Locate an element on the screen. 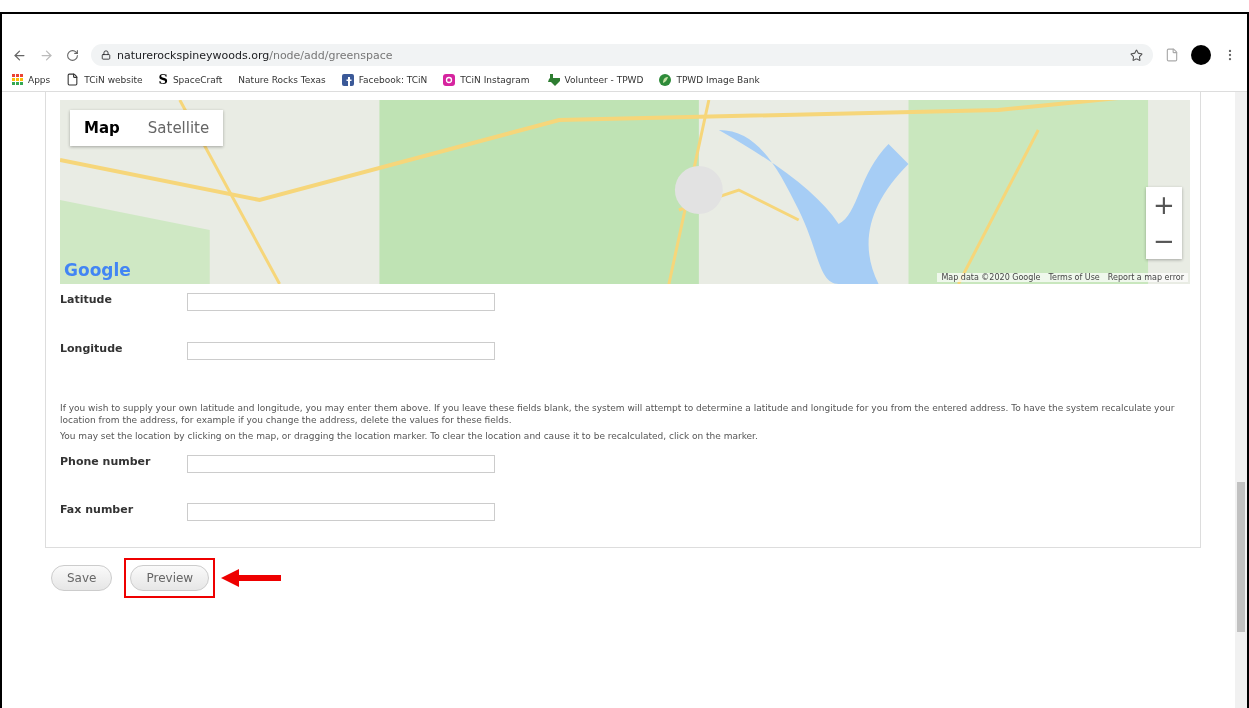 This screenshot has width=1249, height=708. form-button: Preview is located at coordinates (170, 578).